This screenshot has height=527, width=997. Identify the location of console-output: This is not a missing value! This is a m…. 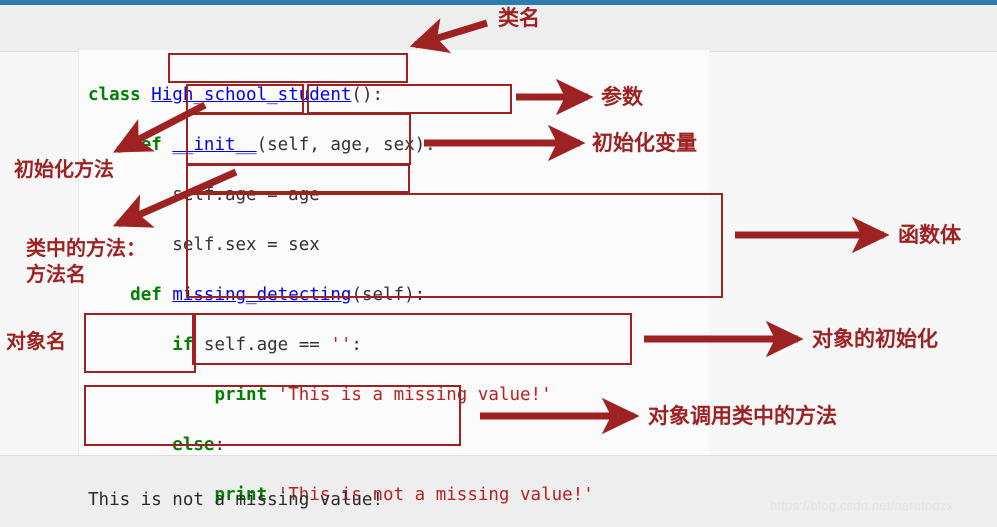
(235, 495).